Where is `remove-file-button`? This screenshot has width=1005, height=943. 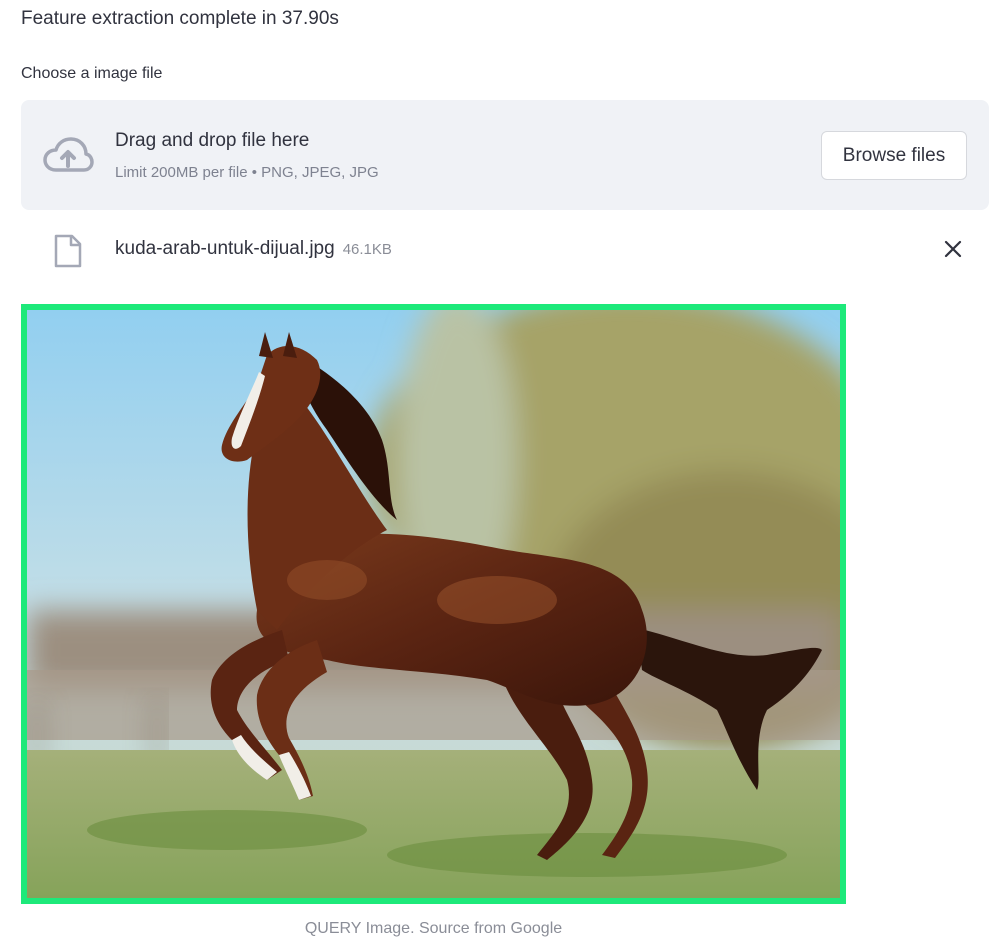
remove-file-button is located at coordinates (953, 249).